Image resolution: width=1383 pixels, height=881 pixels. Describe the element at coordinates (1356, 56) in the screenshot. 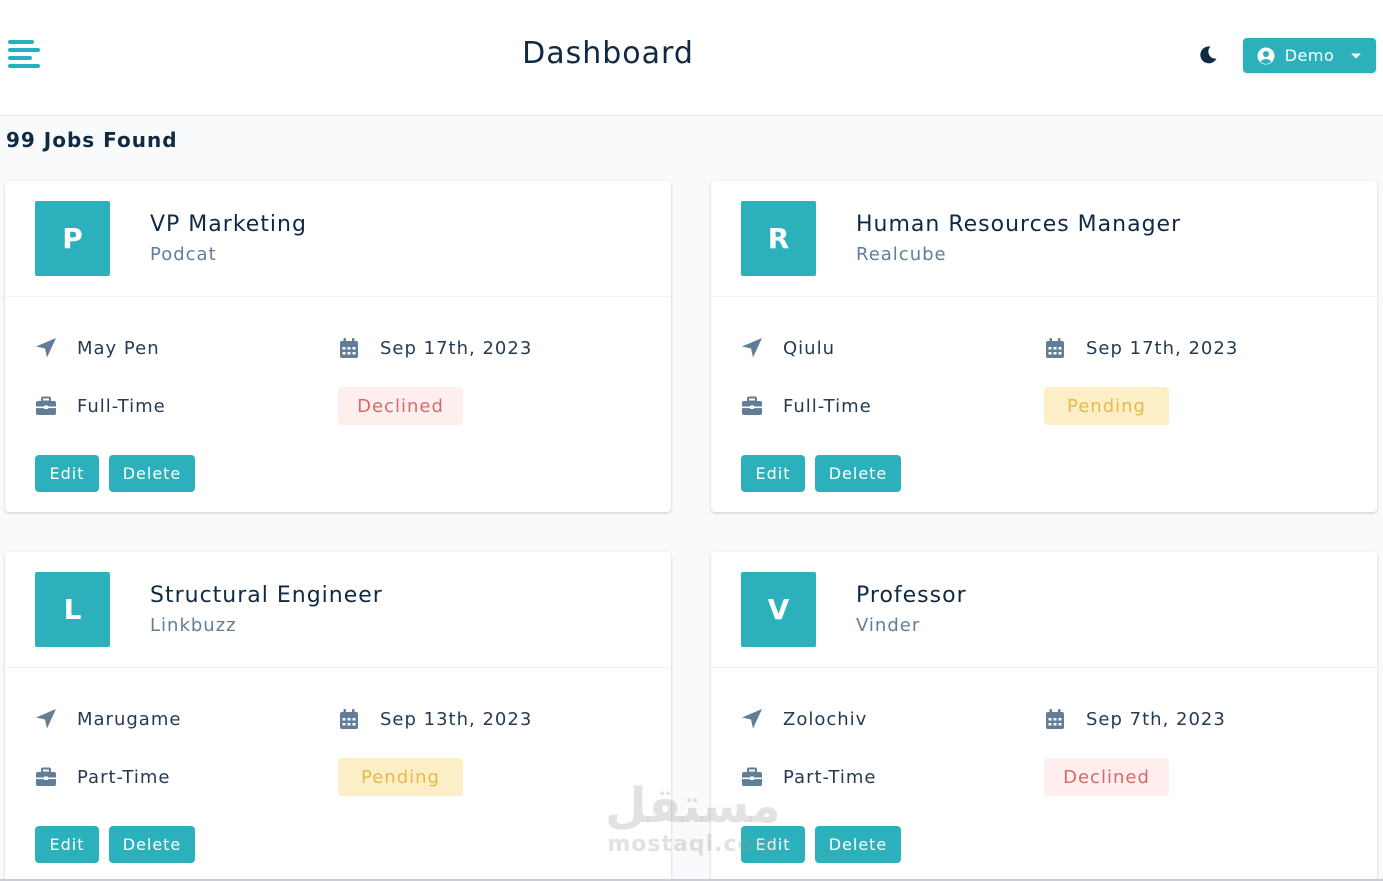

I see `caret-down-icon` at that location.